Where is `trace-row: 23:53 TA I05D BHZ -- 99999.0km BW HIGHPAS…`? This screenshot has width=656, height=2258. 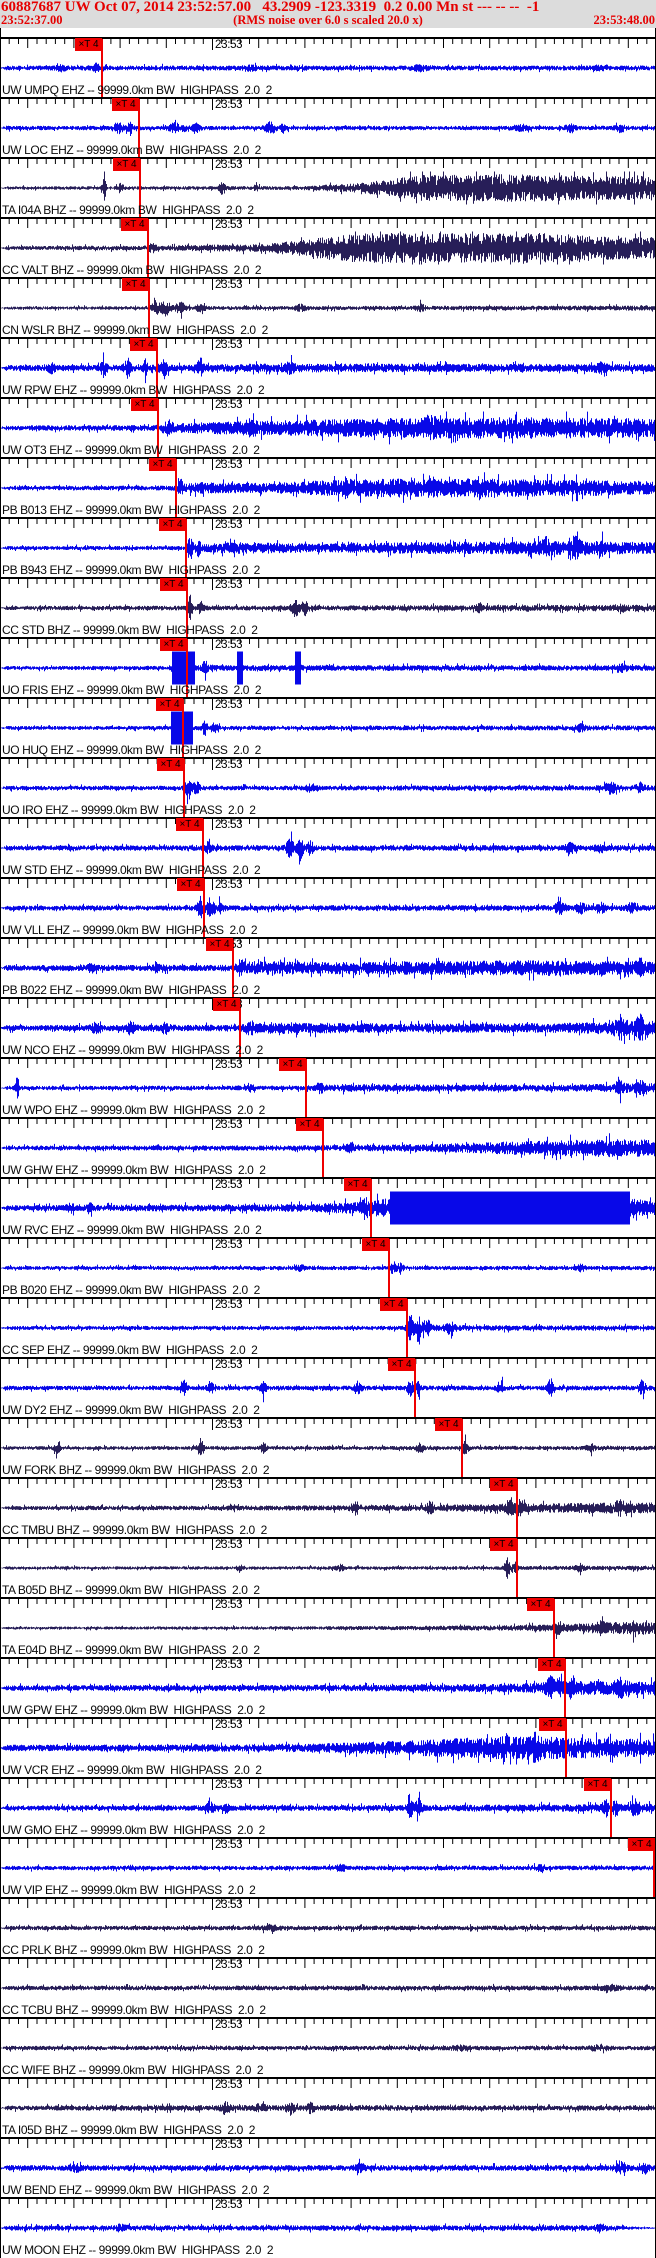
trace-row: 23:53 TA I05D BHZ -- 99999.0km BW HIGHPAS… is located at coordinates (328, 2107).